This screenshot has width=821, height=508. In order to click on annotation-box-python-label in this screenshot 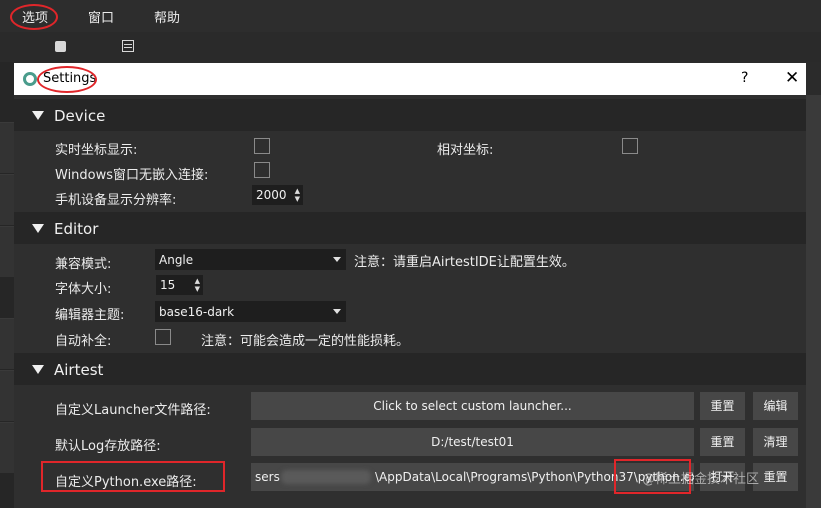, I will do `click(133, 476)`.